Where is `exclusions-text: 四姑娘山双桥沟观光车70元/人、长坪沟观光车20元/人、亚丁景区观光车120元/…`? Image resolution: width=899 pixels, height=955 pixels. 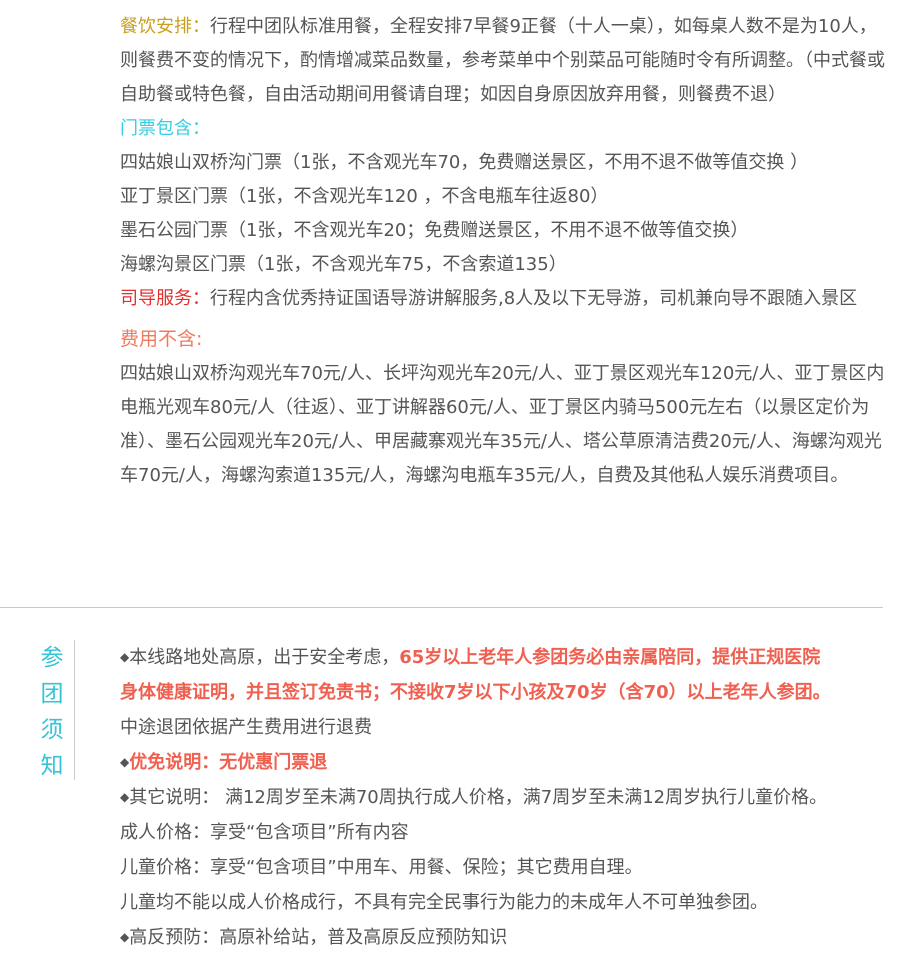
exclusions-text: 四姑娘山双桥沟观光车70元/人、长坪沟观光车20元/人、亚丁景区观光车120元/… is located at coordinates (502, 424).